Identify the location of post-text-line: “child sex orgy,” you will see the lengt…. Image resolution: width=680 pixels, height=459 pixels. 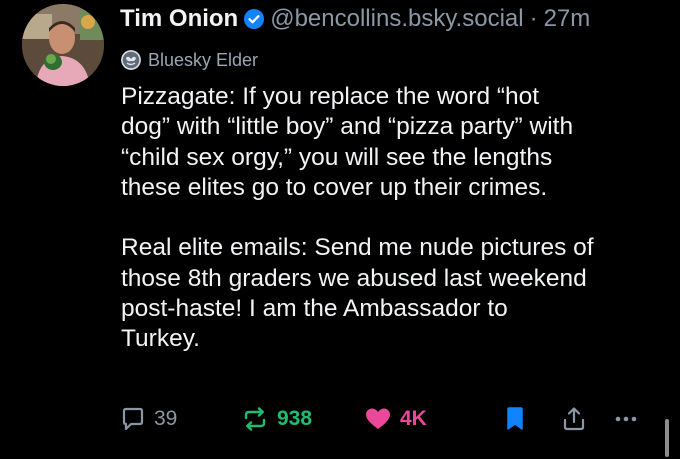
(337, 157).